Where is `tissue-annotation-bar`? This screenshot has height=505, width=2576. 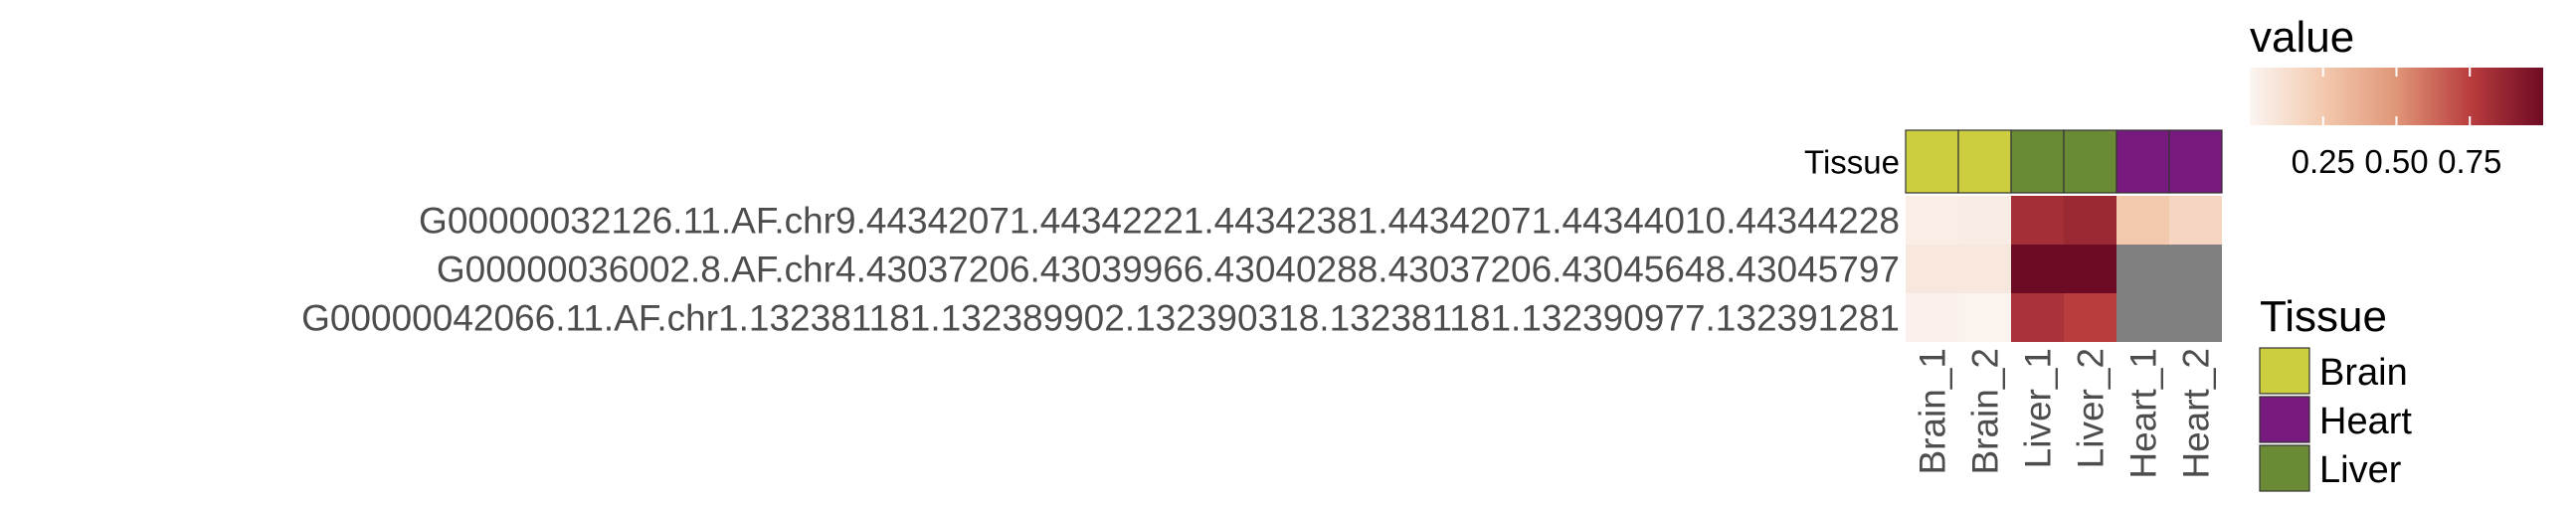 tissue-annotation-bar is located at coordinates (2064, 161).